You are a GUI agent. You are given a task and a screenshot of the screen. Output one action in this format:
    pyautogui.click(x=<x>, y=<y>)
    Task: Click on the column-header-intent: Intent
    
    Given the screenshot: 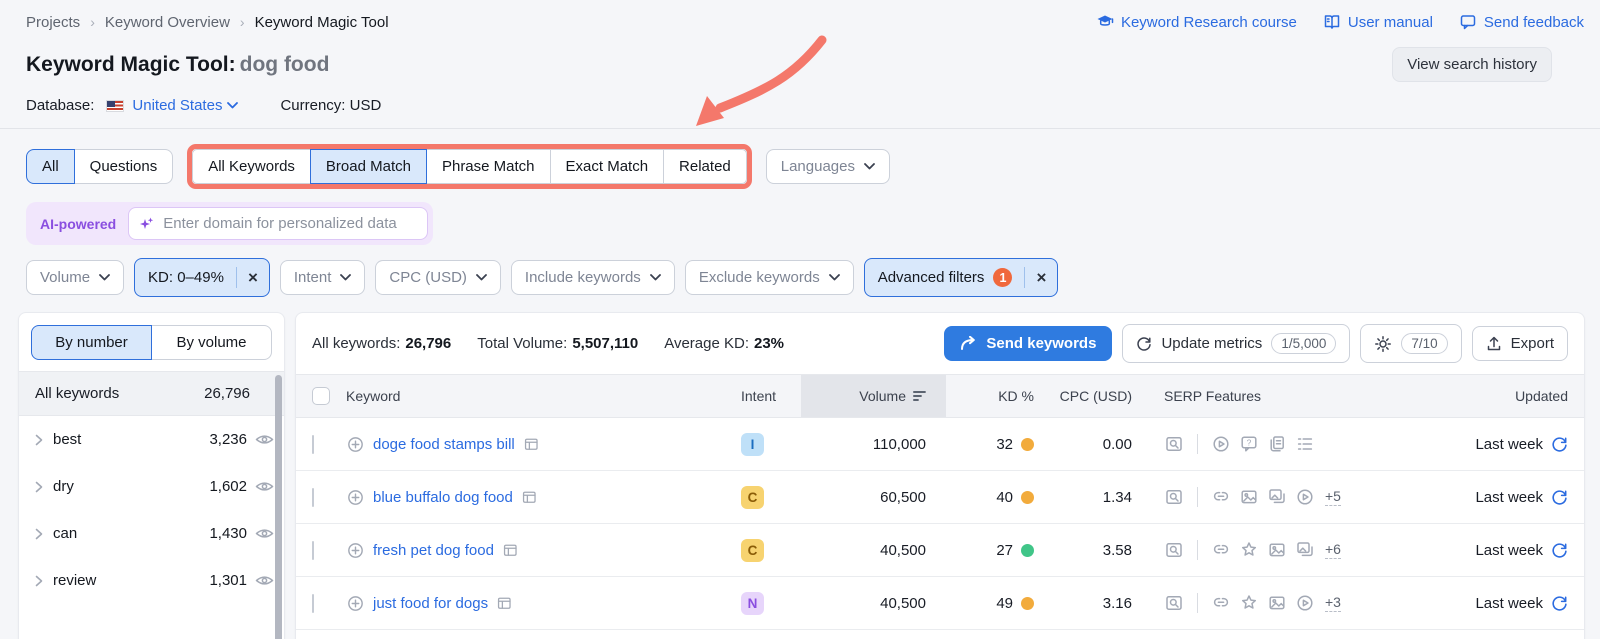 What is the action you would take?
    pyautogui.click(x=771, y=396)
    